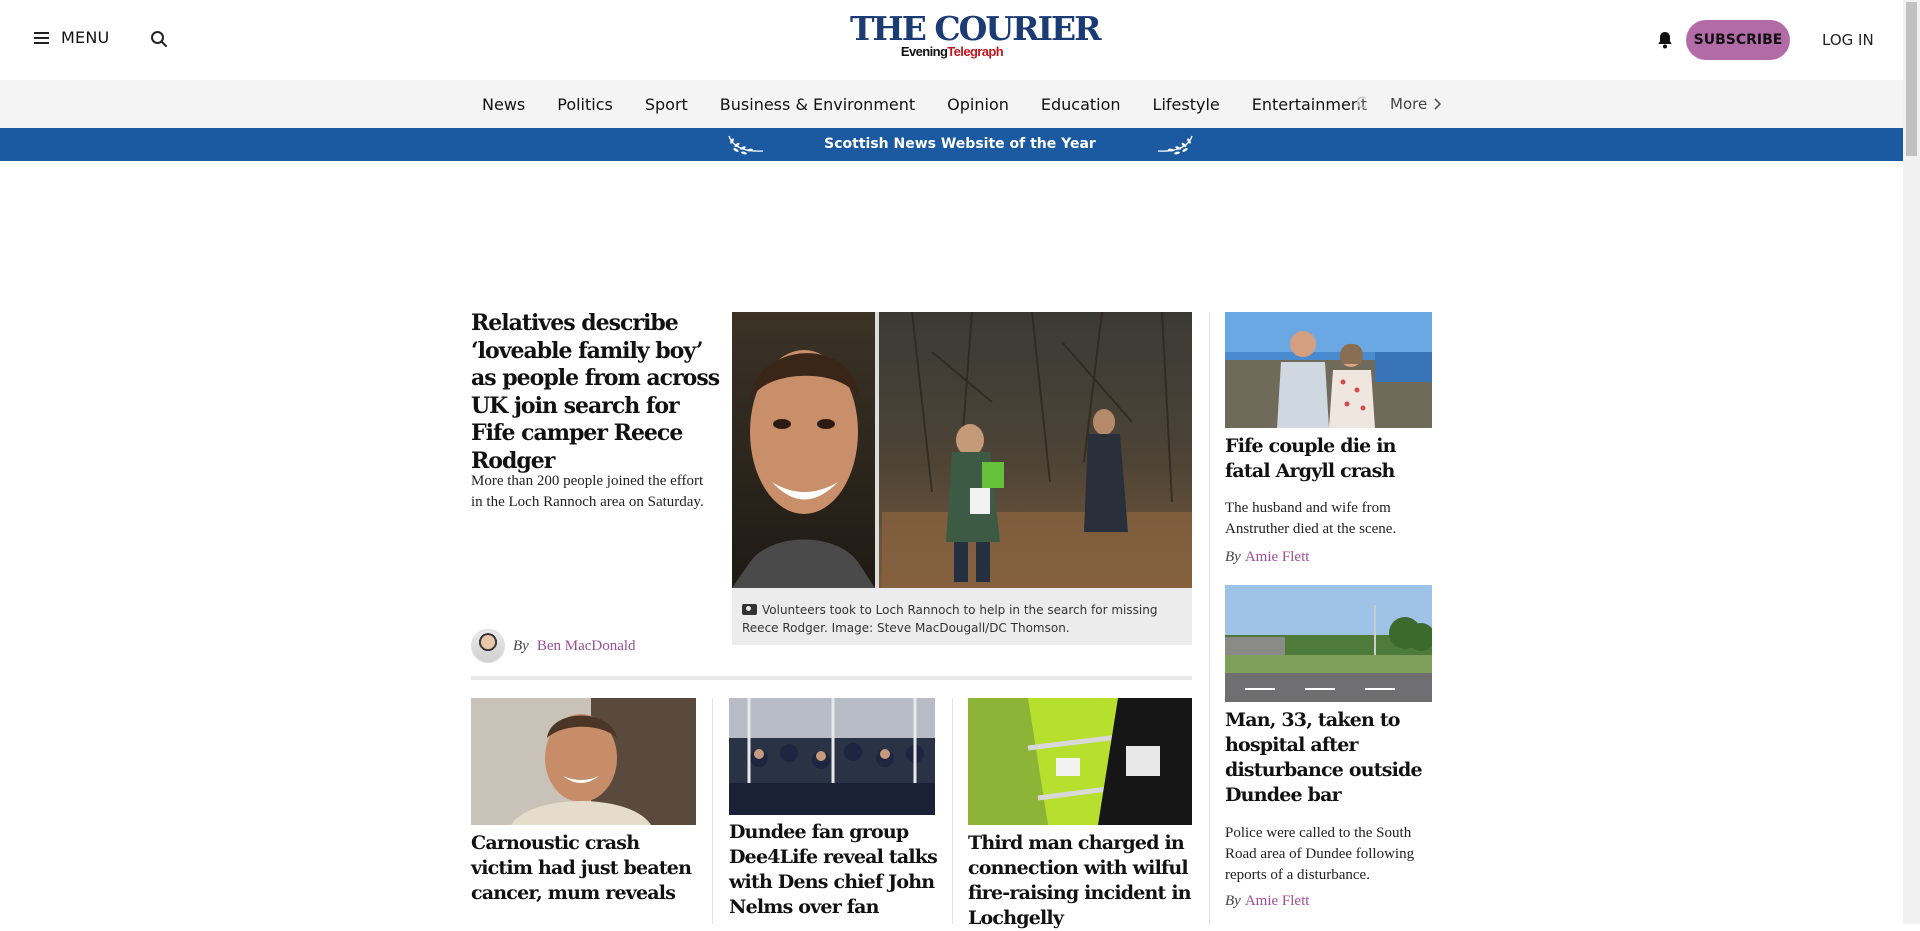 The width and height of the screenshot is (1920, 931). What do you see at coordinates (41, 37) in the screenshot?
I see `hamburger-icon` at bounding box center [41, 37].